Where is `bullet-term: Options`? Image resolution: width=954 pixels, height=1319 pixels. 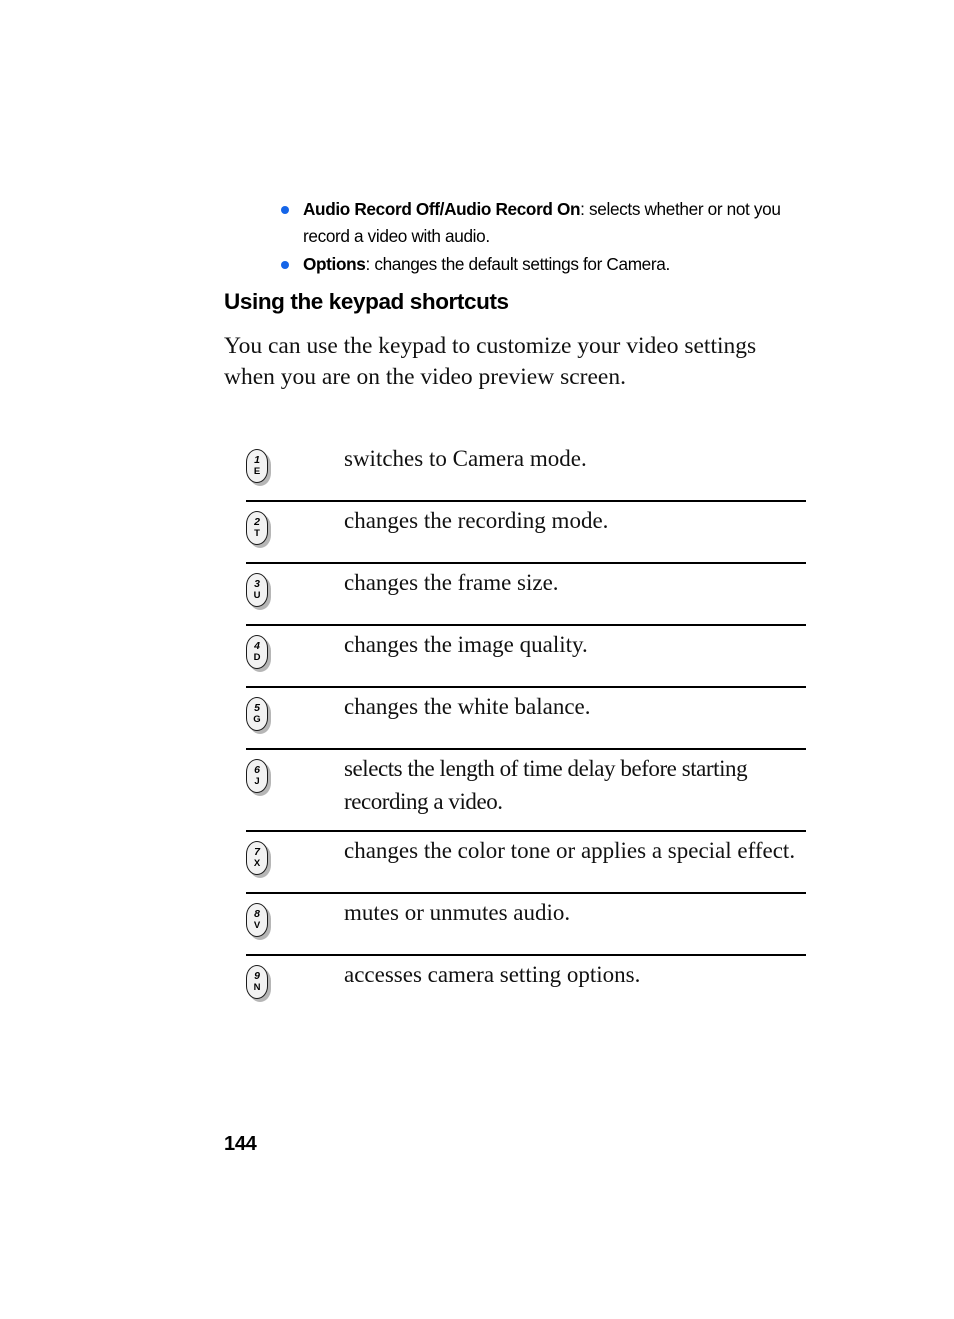 bullet-term: Options is located at coordinates (334, 264).